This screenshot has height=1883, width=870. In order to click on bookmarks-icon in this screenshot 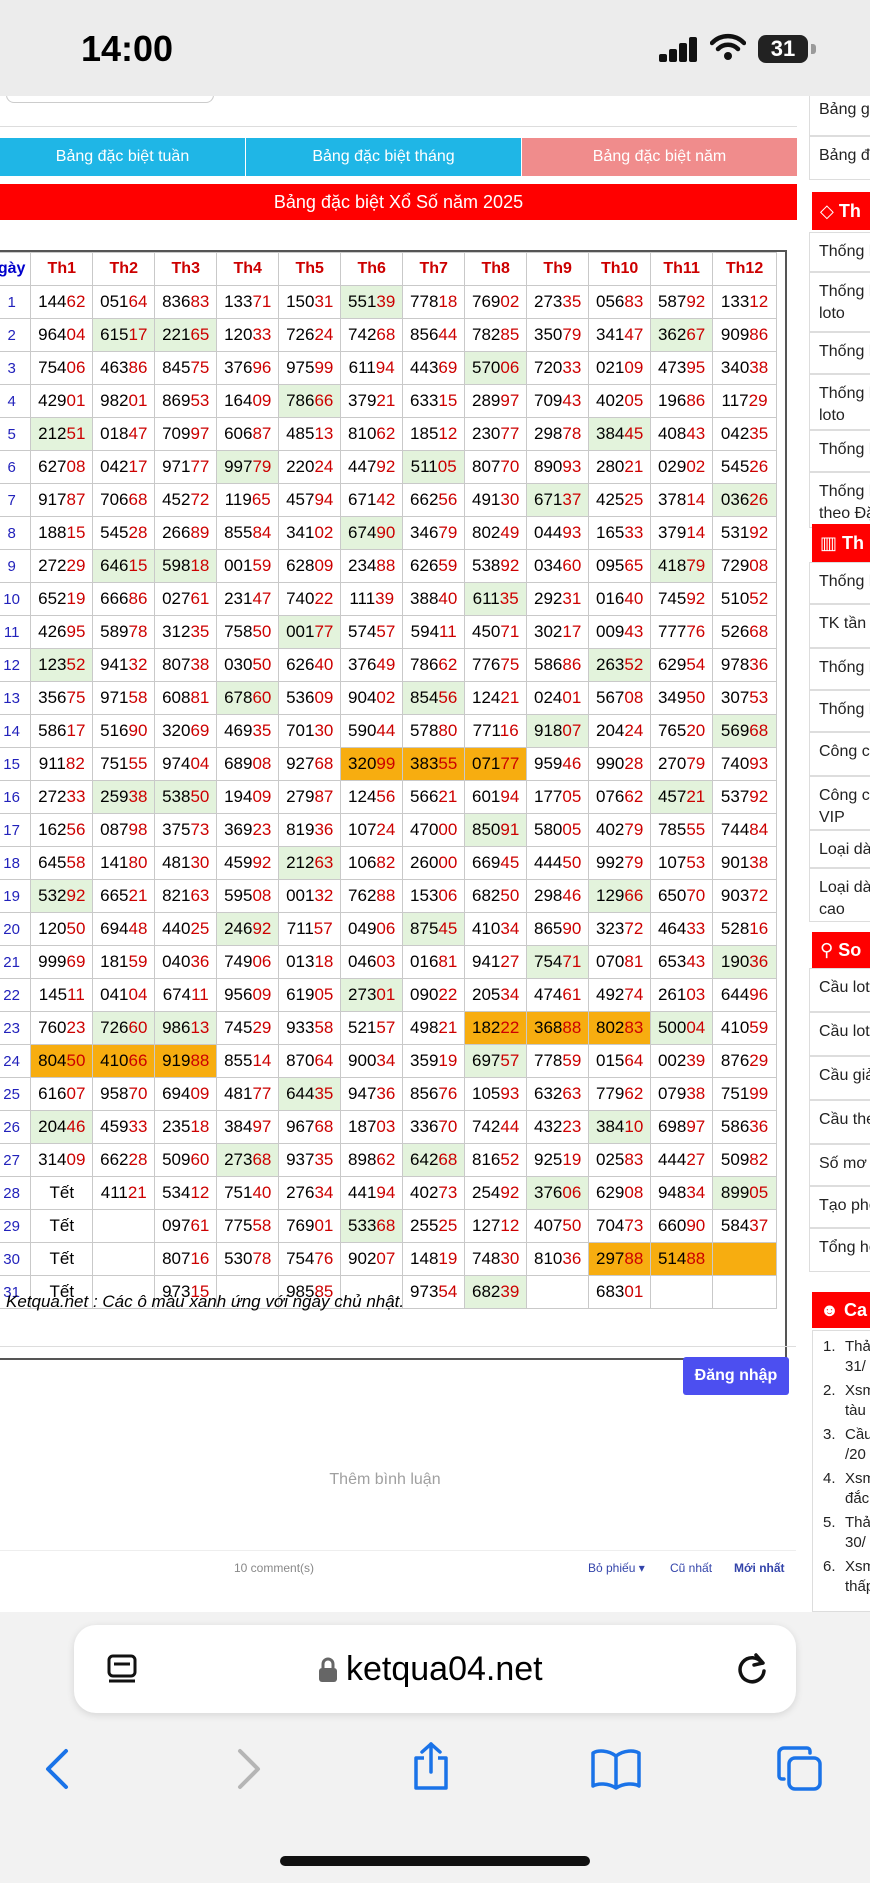, I will do `click(616, 1769)`.